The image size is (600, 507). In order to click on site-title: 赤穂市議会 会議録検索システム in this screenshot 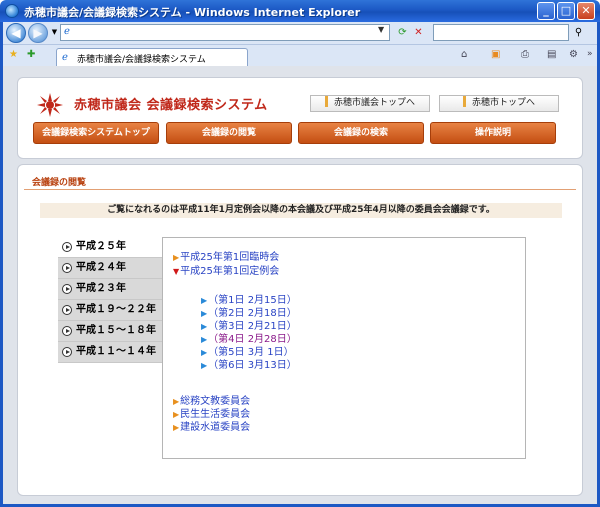, I will do `click(171, 105)`.